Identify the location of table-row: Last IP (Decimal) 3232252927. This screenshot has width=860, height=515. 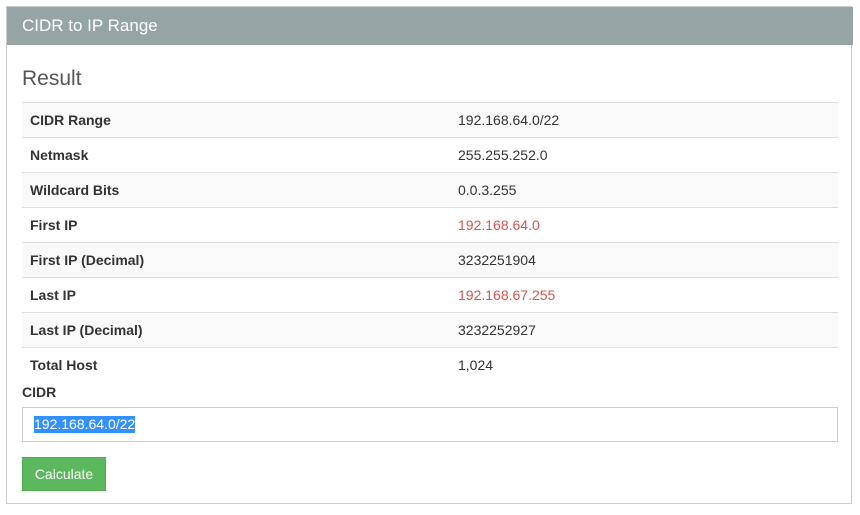
(430, 330).